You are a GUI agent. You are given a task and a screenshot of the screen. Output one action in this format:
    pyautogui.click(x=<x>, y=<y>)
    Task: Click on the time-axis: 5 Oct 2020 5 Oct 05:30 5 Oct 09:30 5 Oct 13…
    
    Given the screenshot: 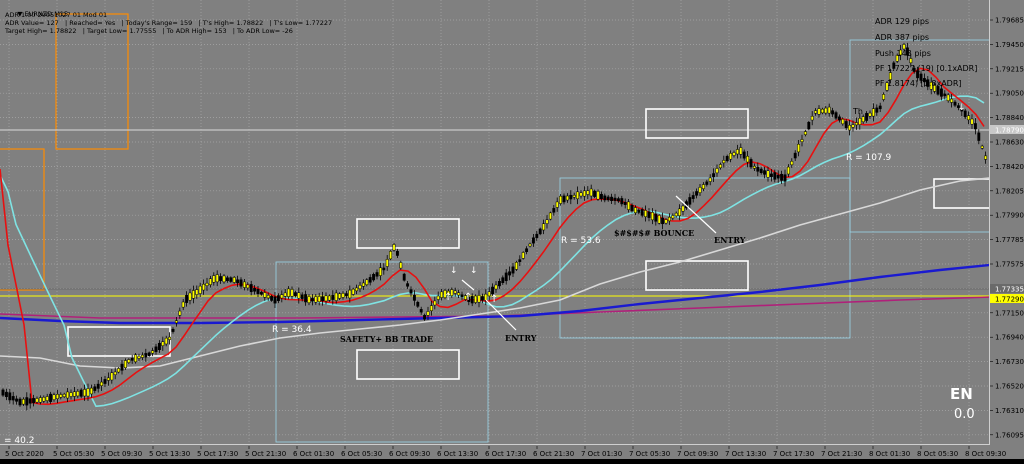 What is the action you would take?
    pyautogui.click(x=512, y=452)
    